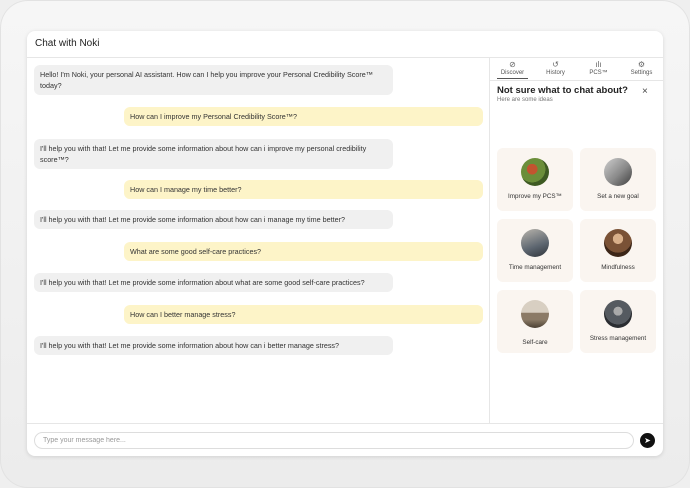 This screenshot has height=488, width=690. What do you see at coordinates (618, 172) in the screenshot?
I see `goal-image` at bounding box center [618, 172].